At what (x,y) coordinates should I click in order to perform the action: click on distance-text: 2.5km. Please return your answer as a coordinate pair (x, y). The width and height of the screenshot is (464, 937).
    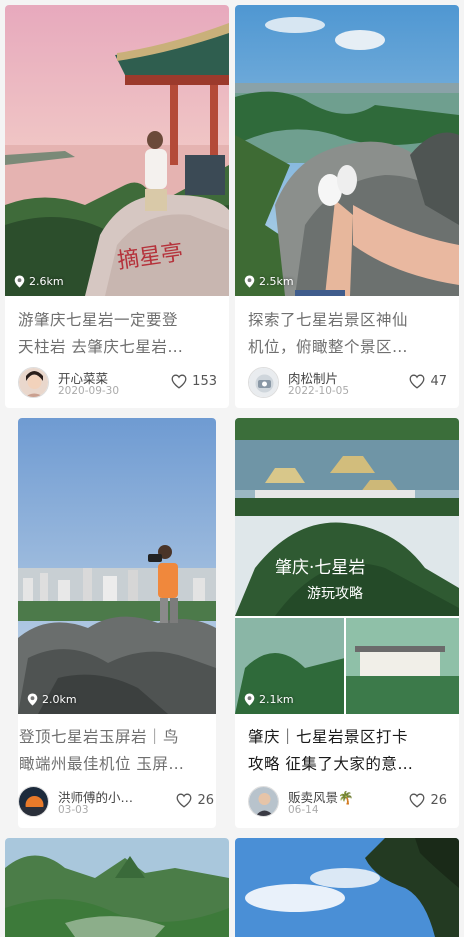
    Looking at the image, I should click on (276, 281).